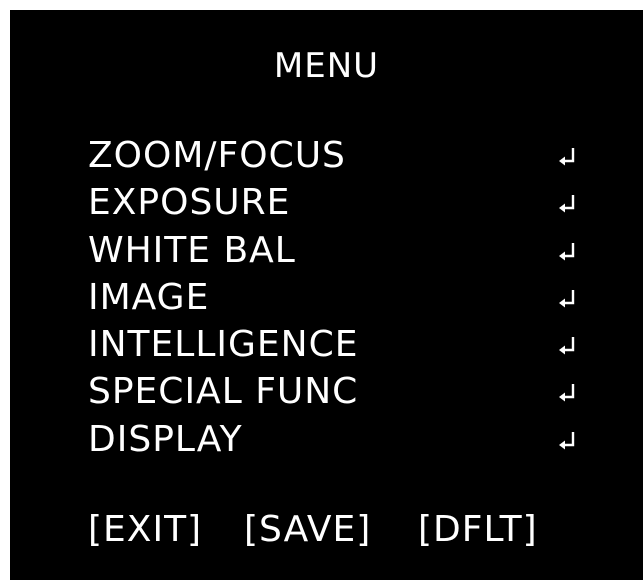 The image size is (643, 580). I want to click on menu-footer: [EXIT] [SAVE] [DFLT], so click(328, 533).